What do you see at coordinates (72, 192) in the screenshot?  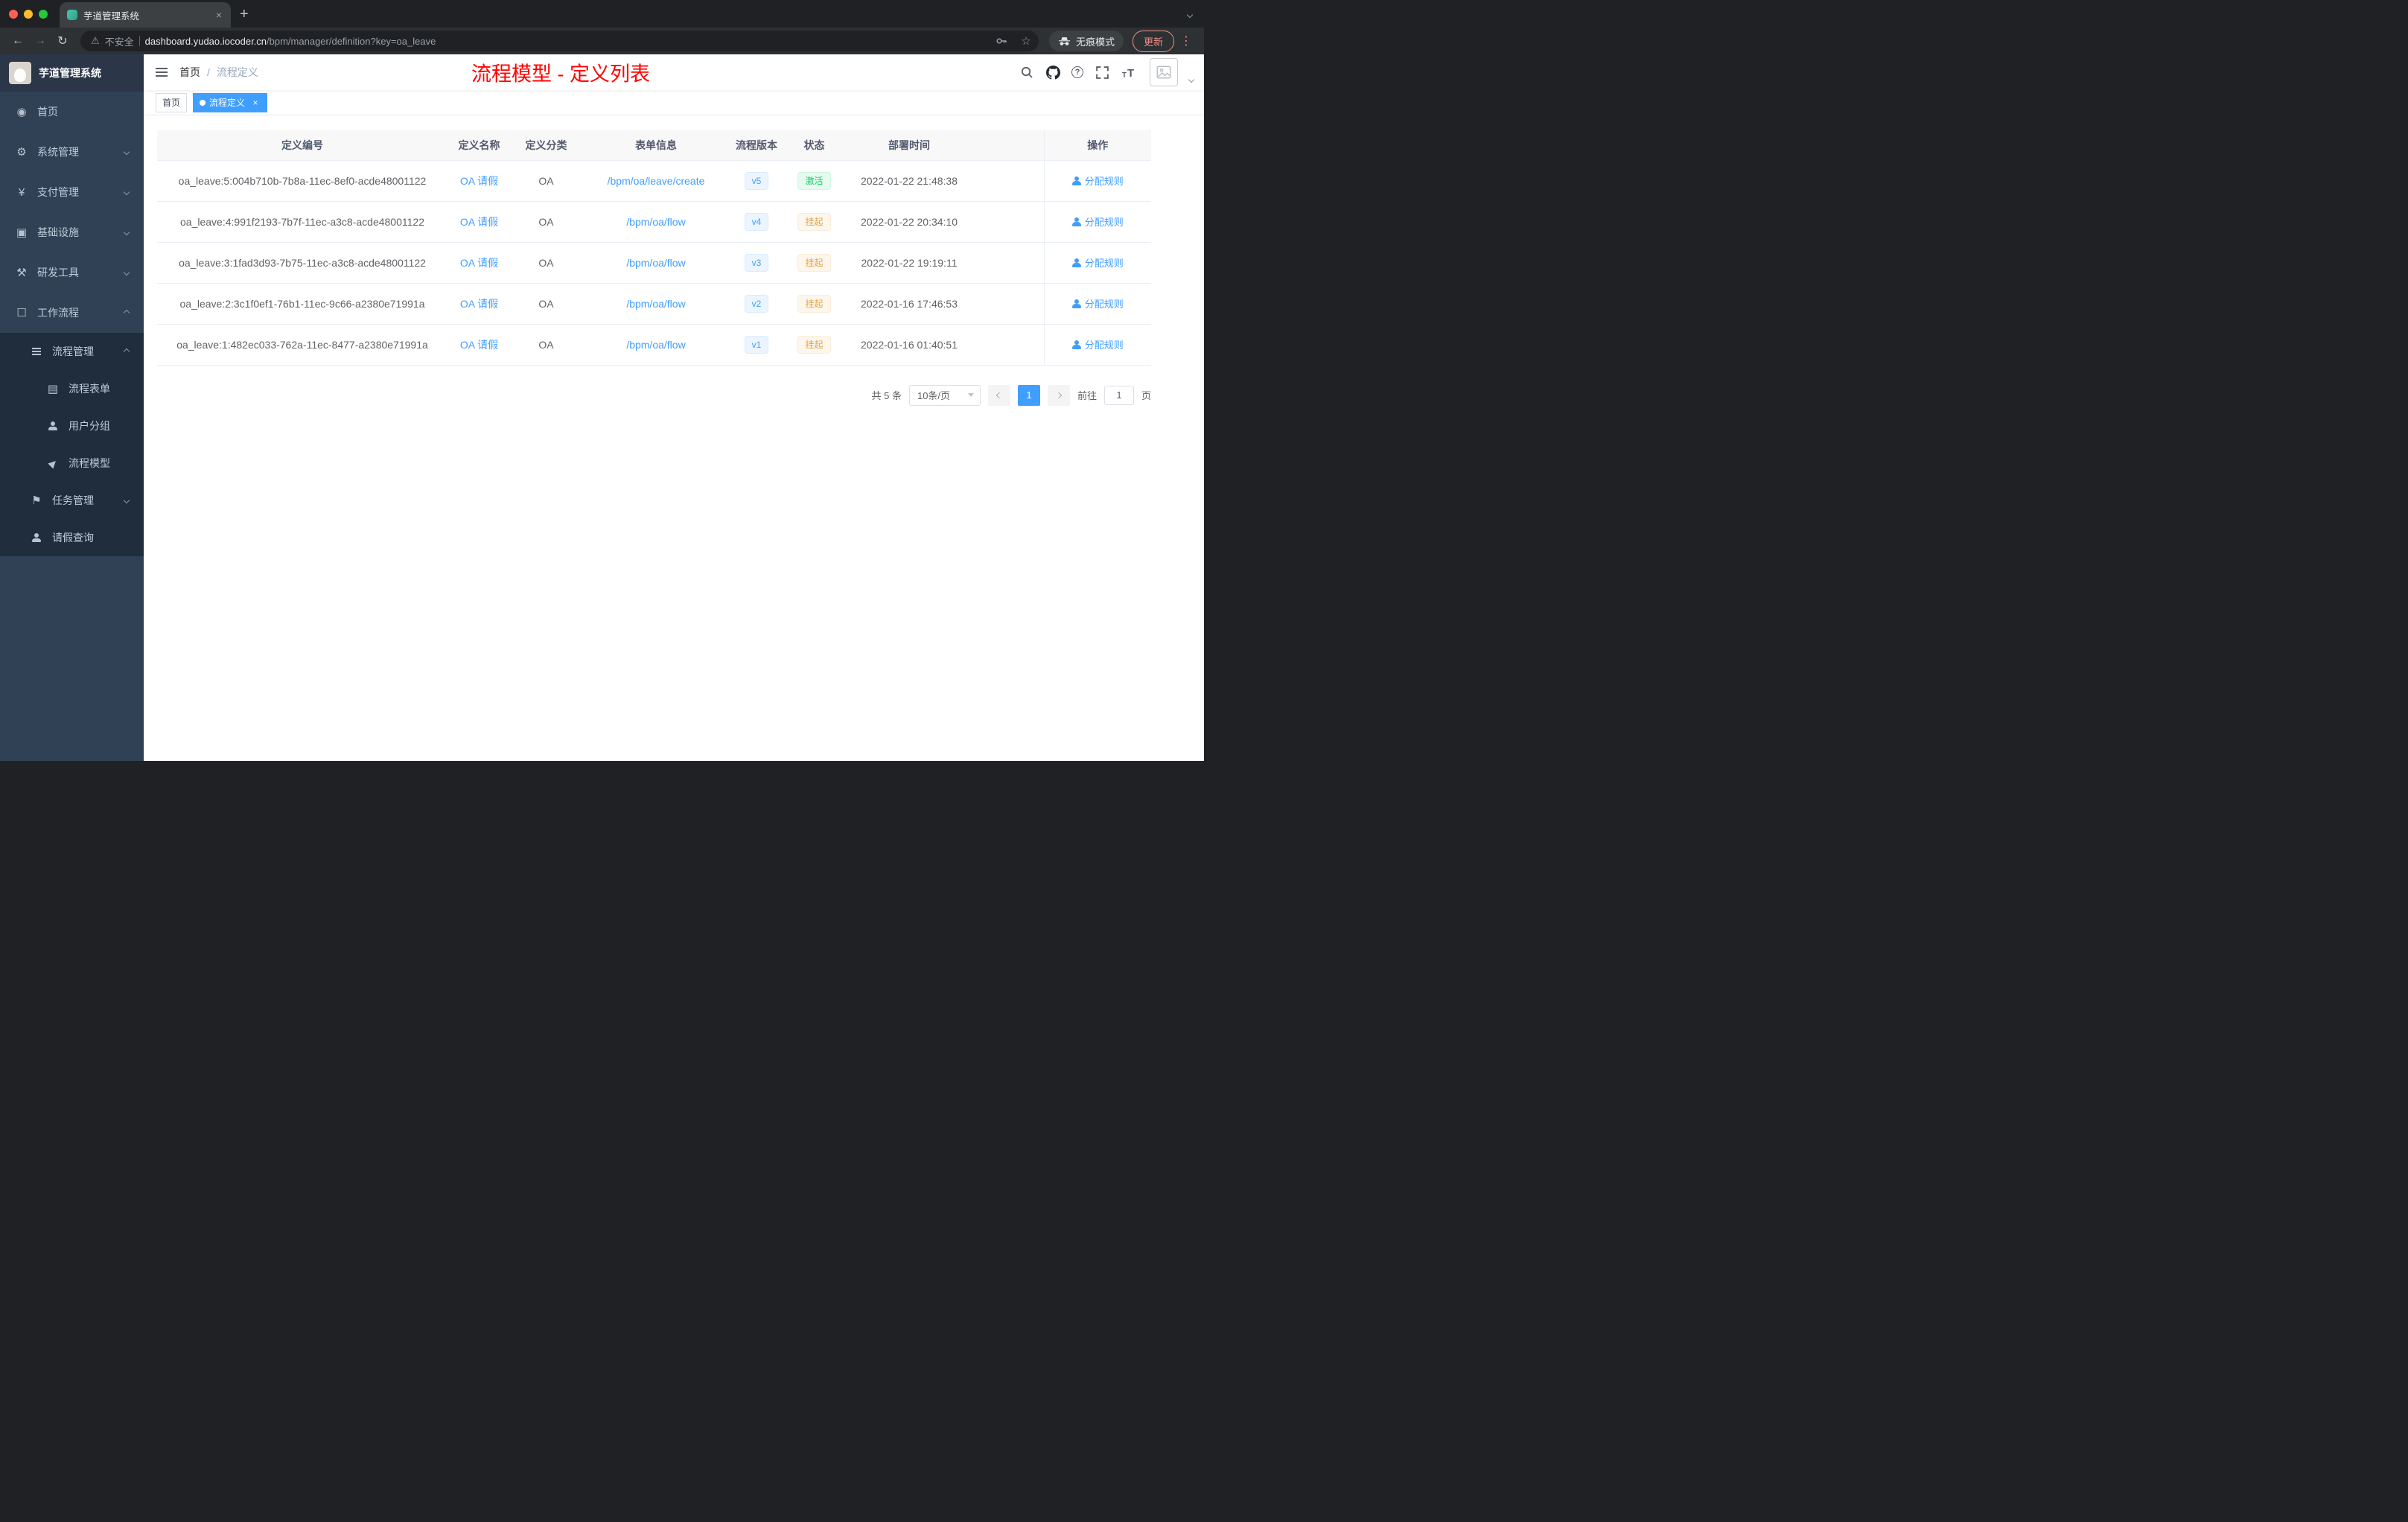 I see `sidebar-item-payment: ¥ 支付管理` at bounding box center [72, 192].